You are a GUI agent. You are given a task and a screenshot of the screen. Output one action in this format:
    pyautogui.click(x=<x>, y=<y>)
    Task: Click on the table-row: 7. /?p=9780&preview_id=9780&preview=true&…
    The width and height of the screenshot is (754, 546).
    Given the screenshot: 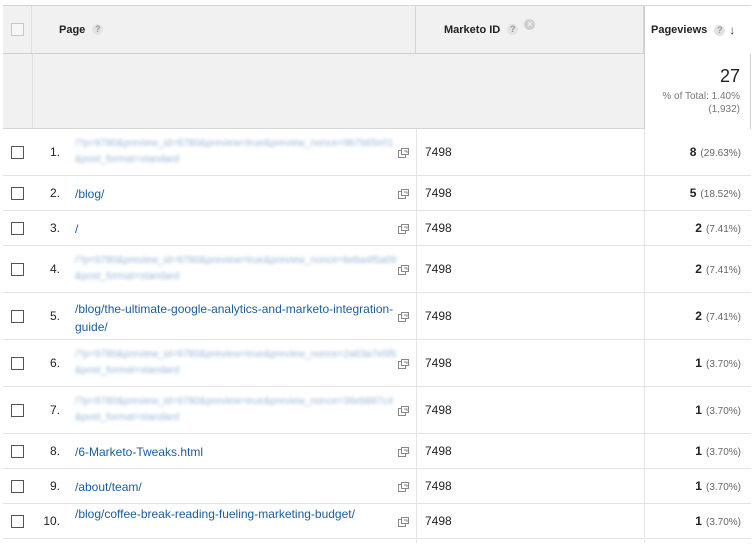 What is the action you would take?
    pyautogui.click(x=377, y=410)
    